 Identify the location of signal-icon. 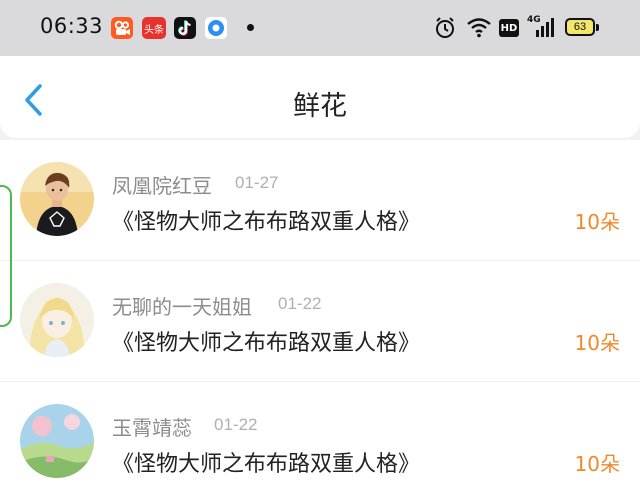
(545, 27).